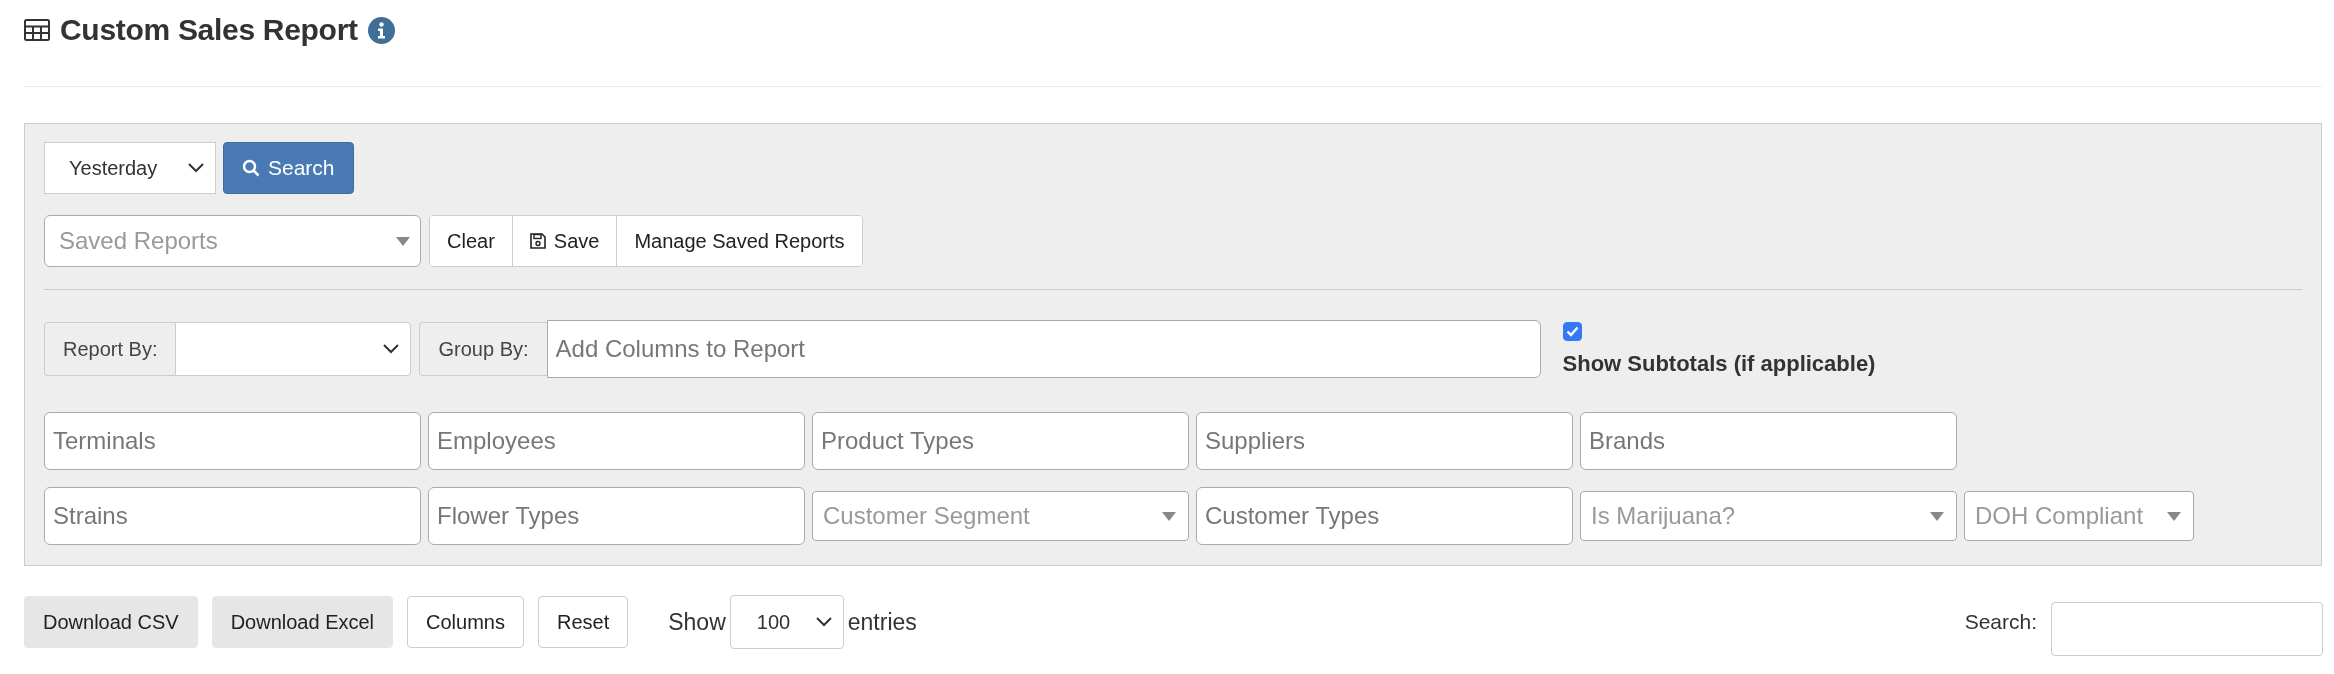 Image resolution: width=2334 pixels, height=674 pixels. I want to click on table-action-button: Reset, so click(583, 622).